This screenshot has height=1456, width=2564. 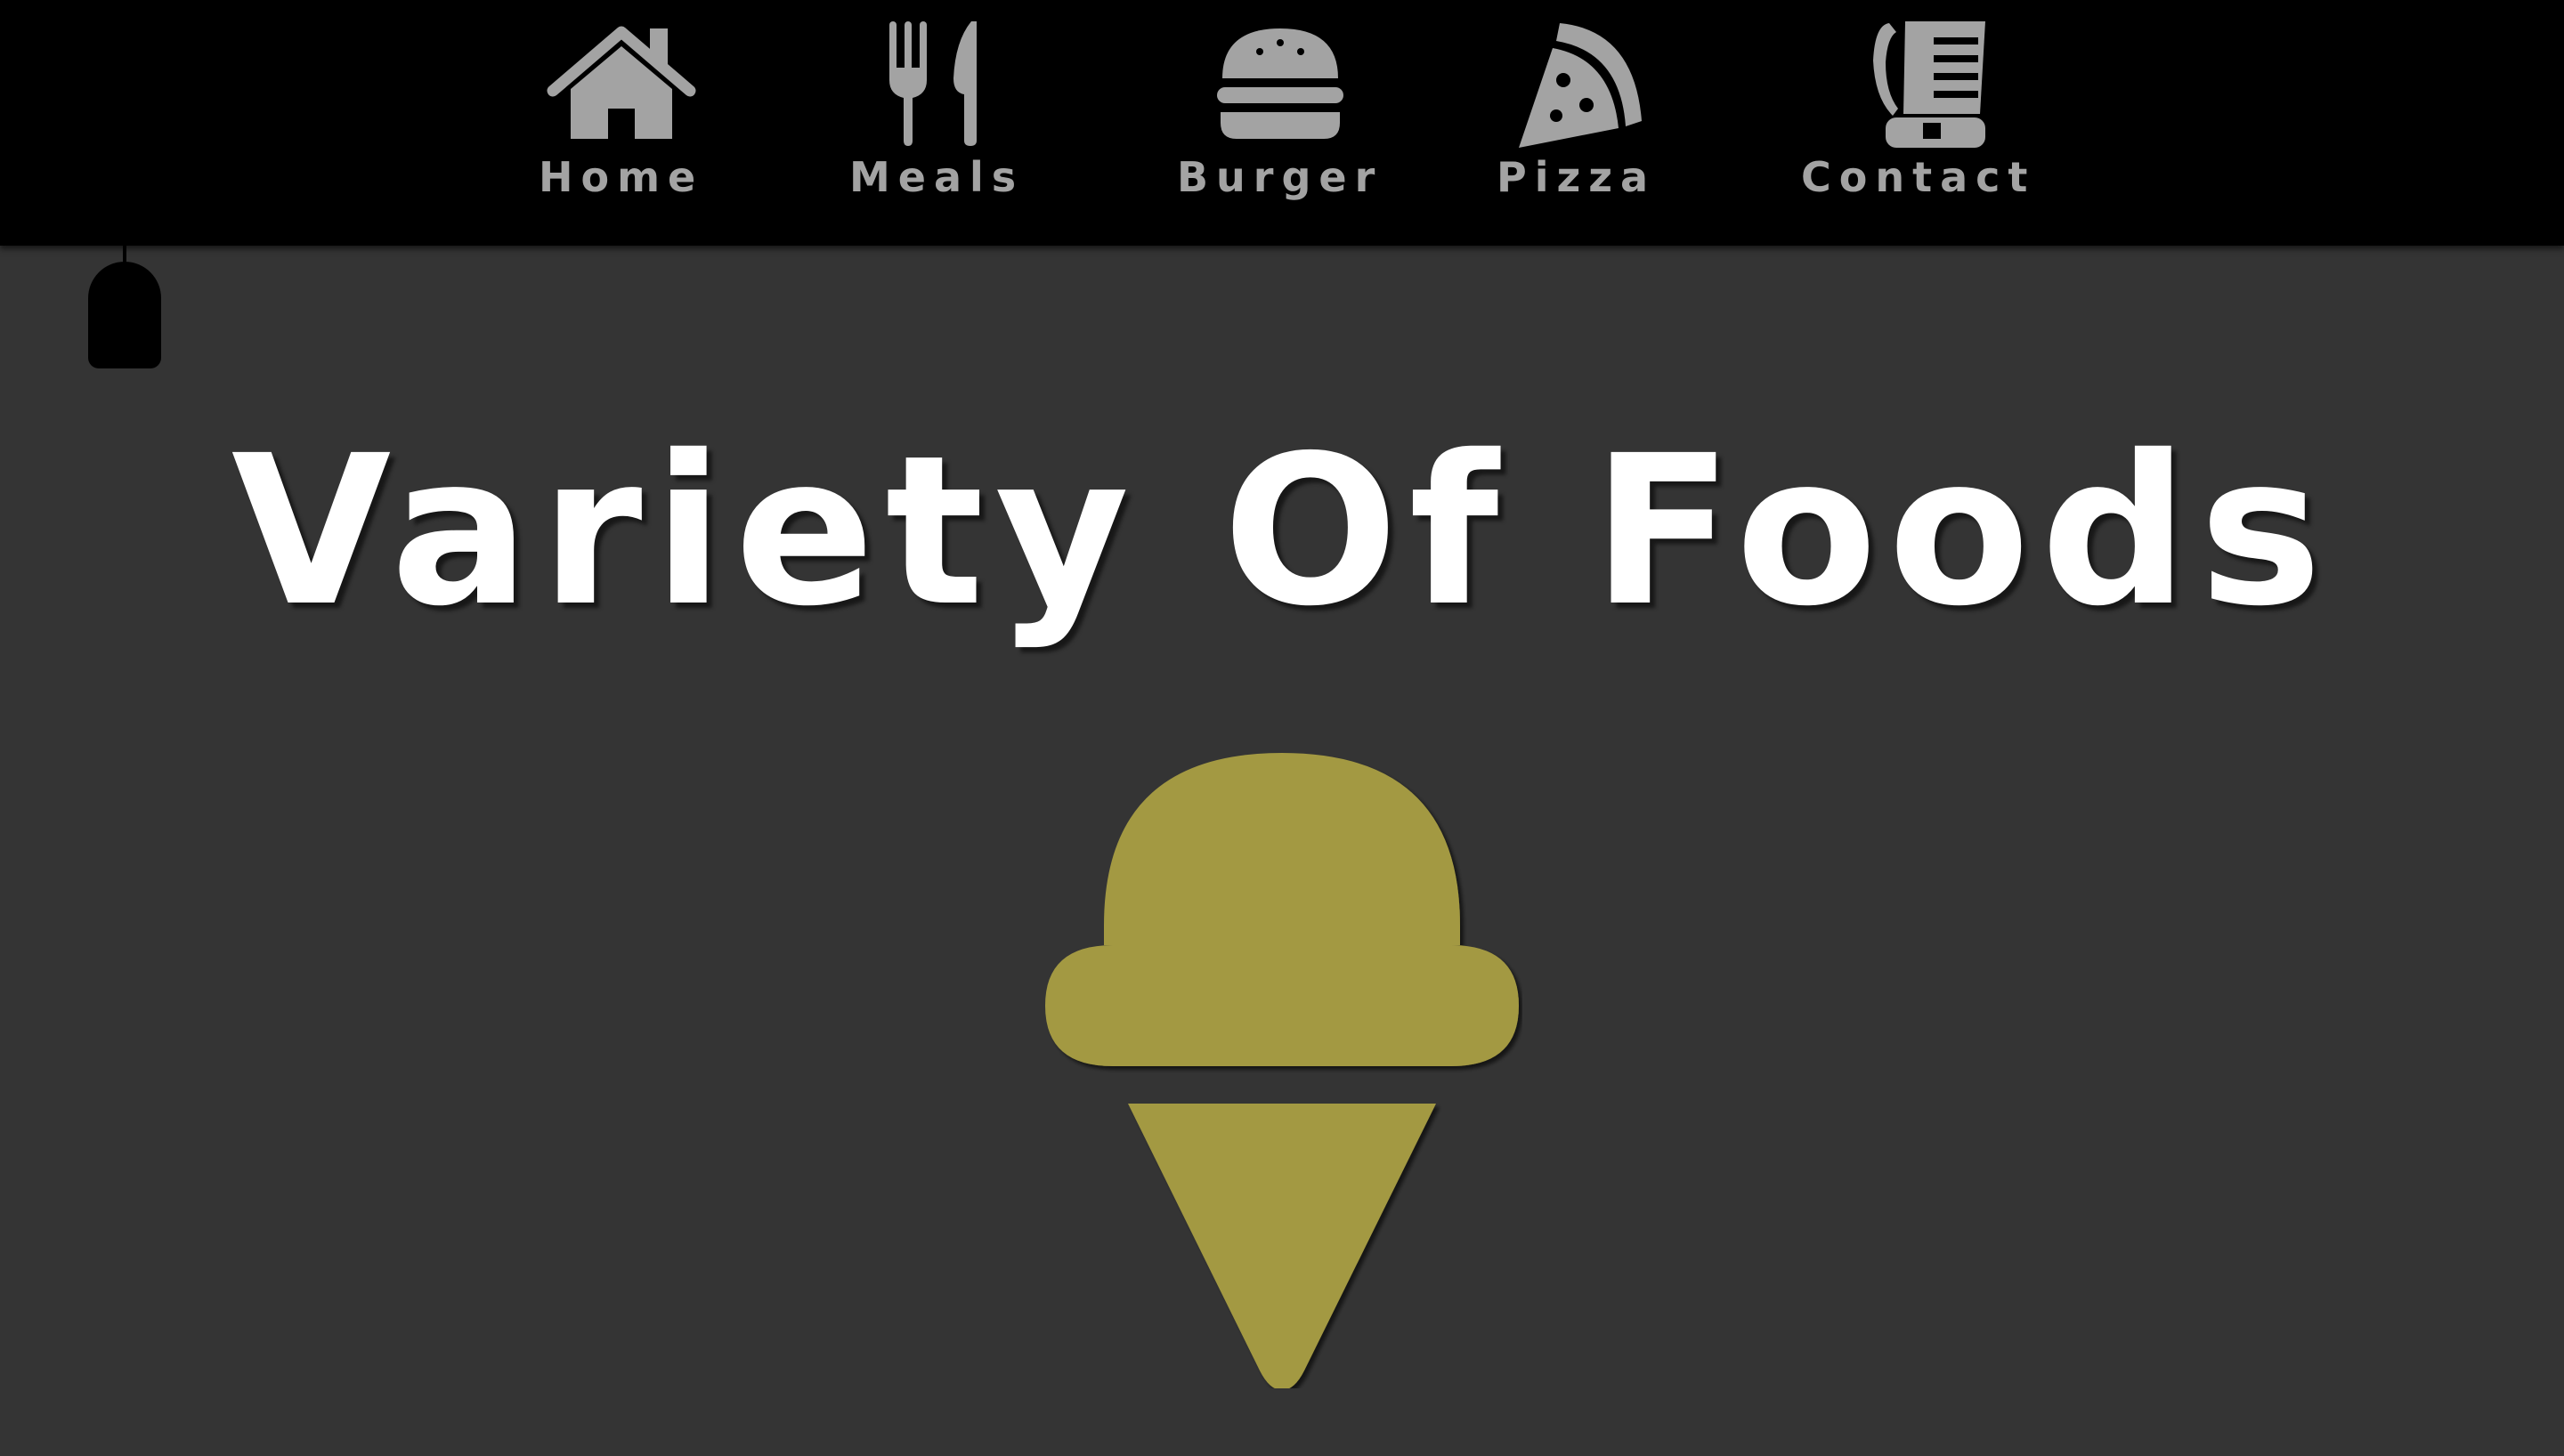 I want to click on hanging-tag, so click(x=124, y=315).